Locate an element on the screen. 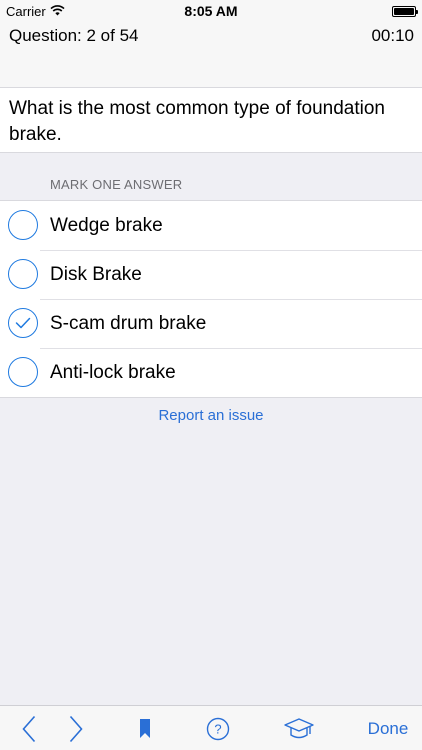 The height and width of the screenshot is (750, 422). wifi-icon is located at coordinates (57, 11).